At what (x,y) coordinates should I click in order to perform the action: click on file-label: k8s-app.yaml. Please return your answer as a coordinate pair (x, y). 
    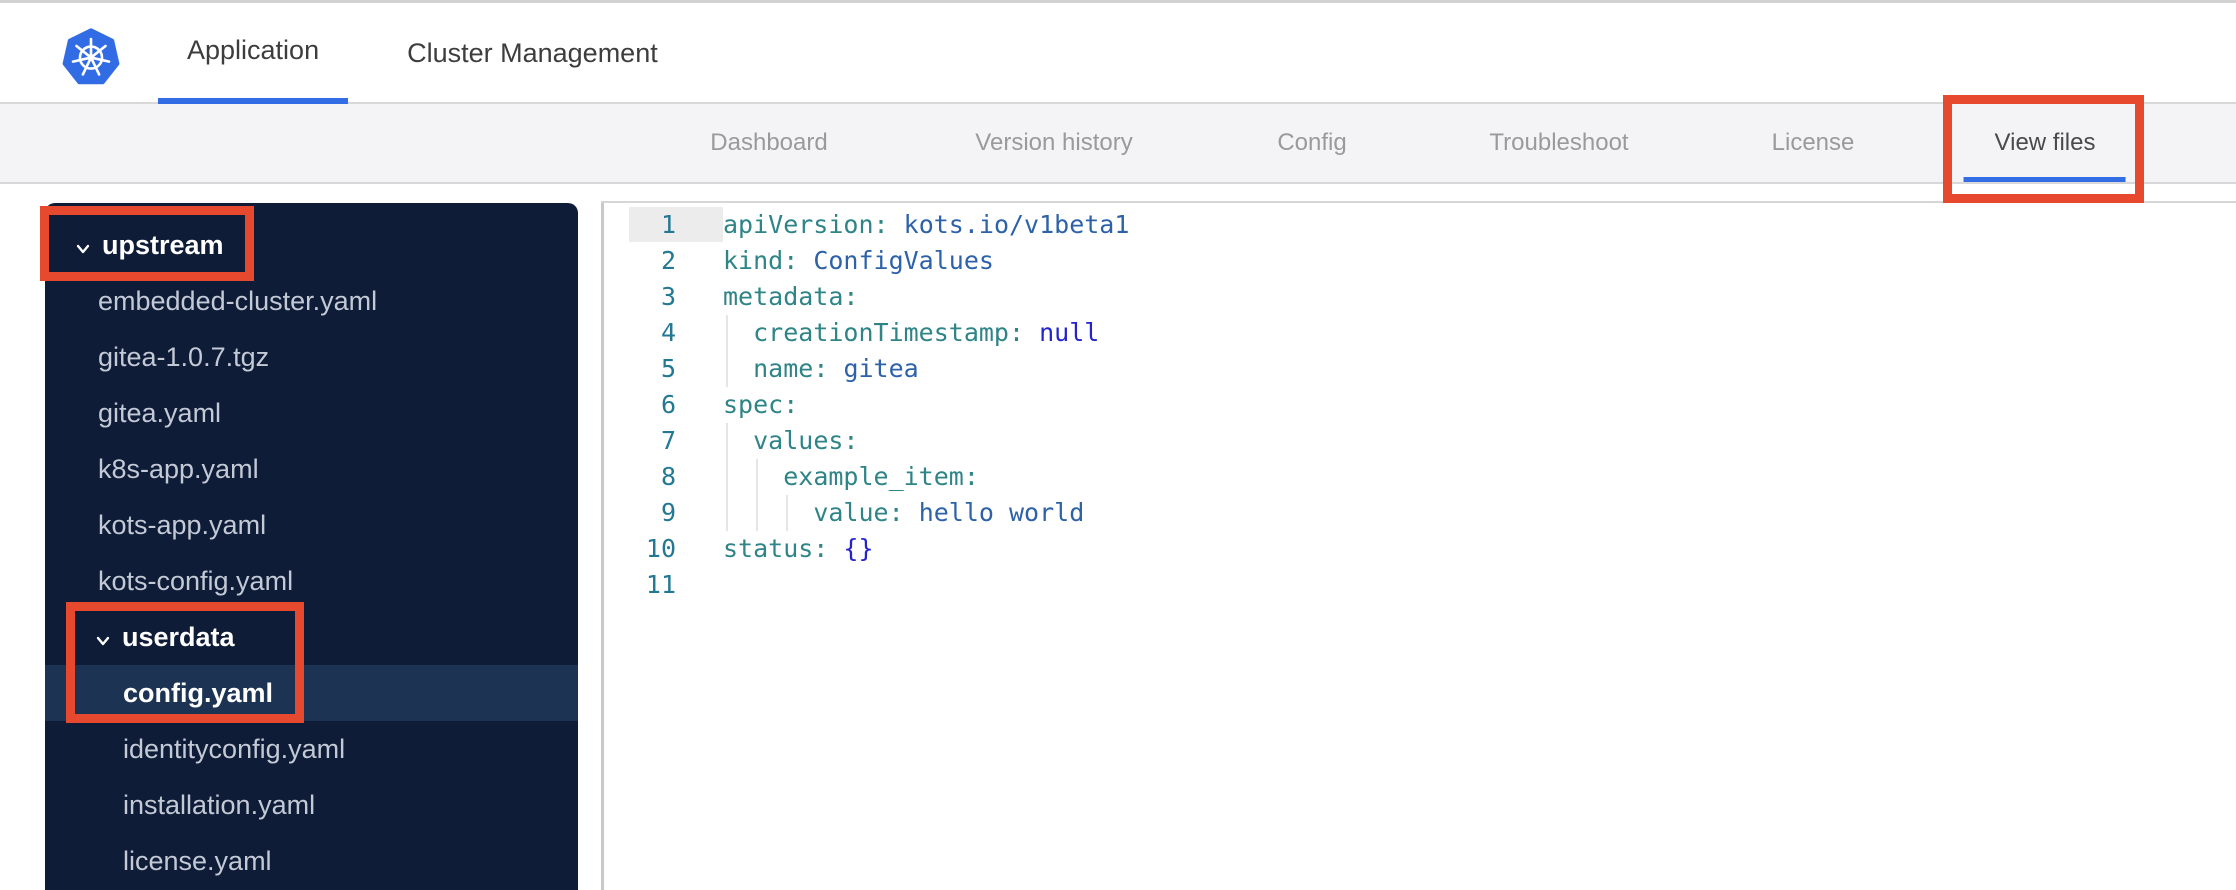
    Looking at the image, I should click on (178, 468).